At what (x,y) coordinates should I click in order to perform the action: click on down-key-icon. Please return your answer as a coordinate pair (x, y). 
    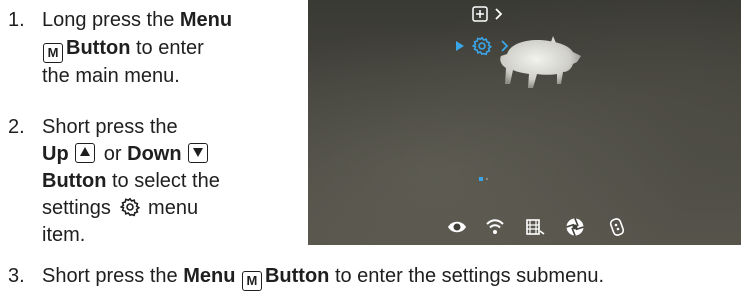
    Looking at the image, I should click on (198, 153).